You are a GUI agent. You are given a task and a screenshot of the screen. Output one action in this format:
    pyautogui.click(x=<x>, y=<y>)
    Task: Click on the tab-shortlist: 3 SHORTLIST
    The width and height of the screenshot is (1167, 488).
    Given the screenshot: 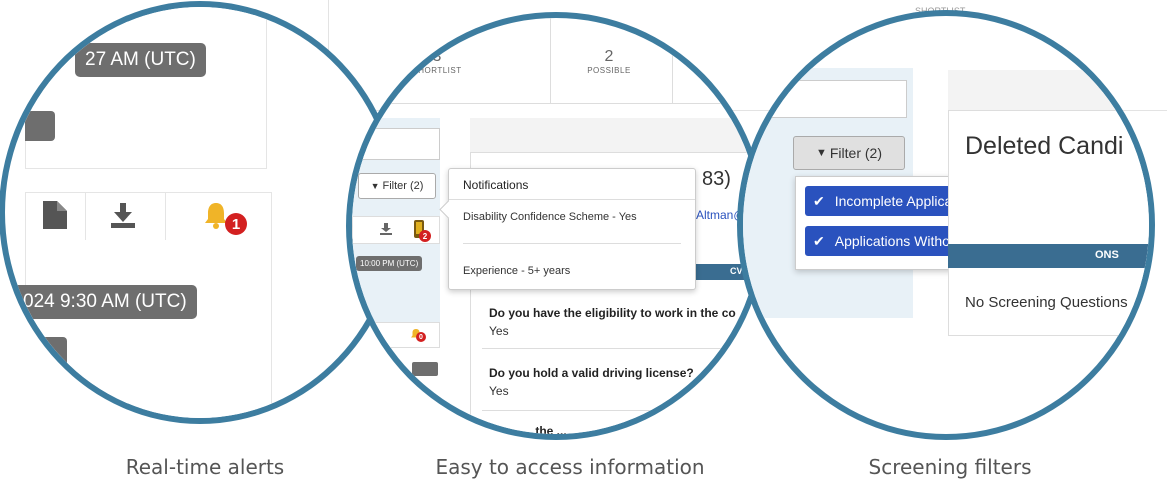 What is the action you would take?
    pyautogui.click(x=437, y=61)
    